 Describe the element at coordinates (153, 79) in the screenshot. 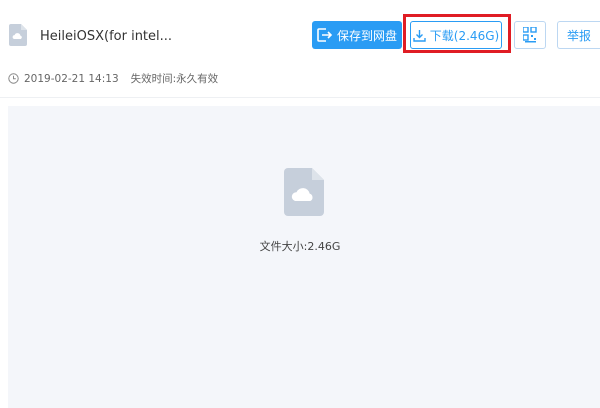

I see `expire-label: 失效时间:` at that location.